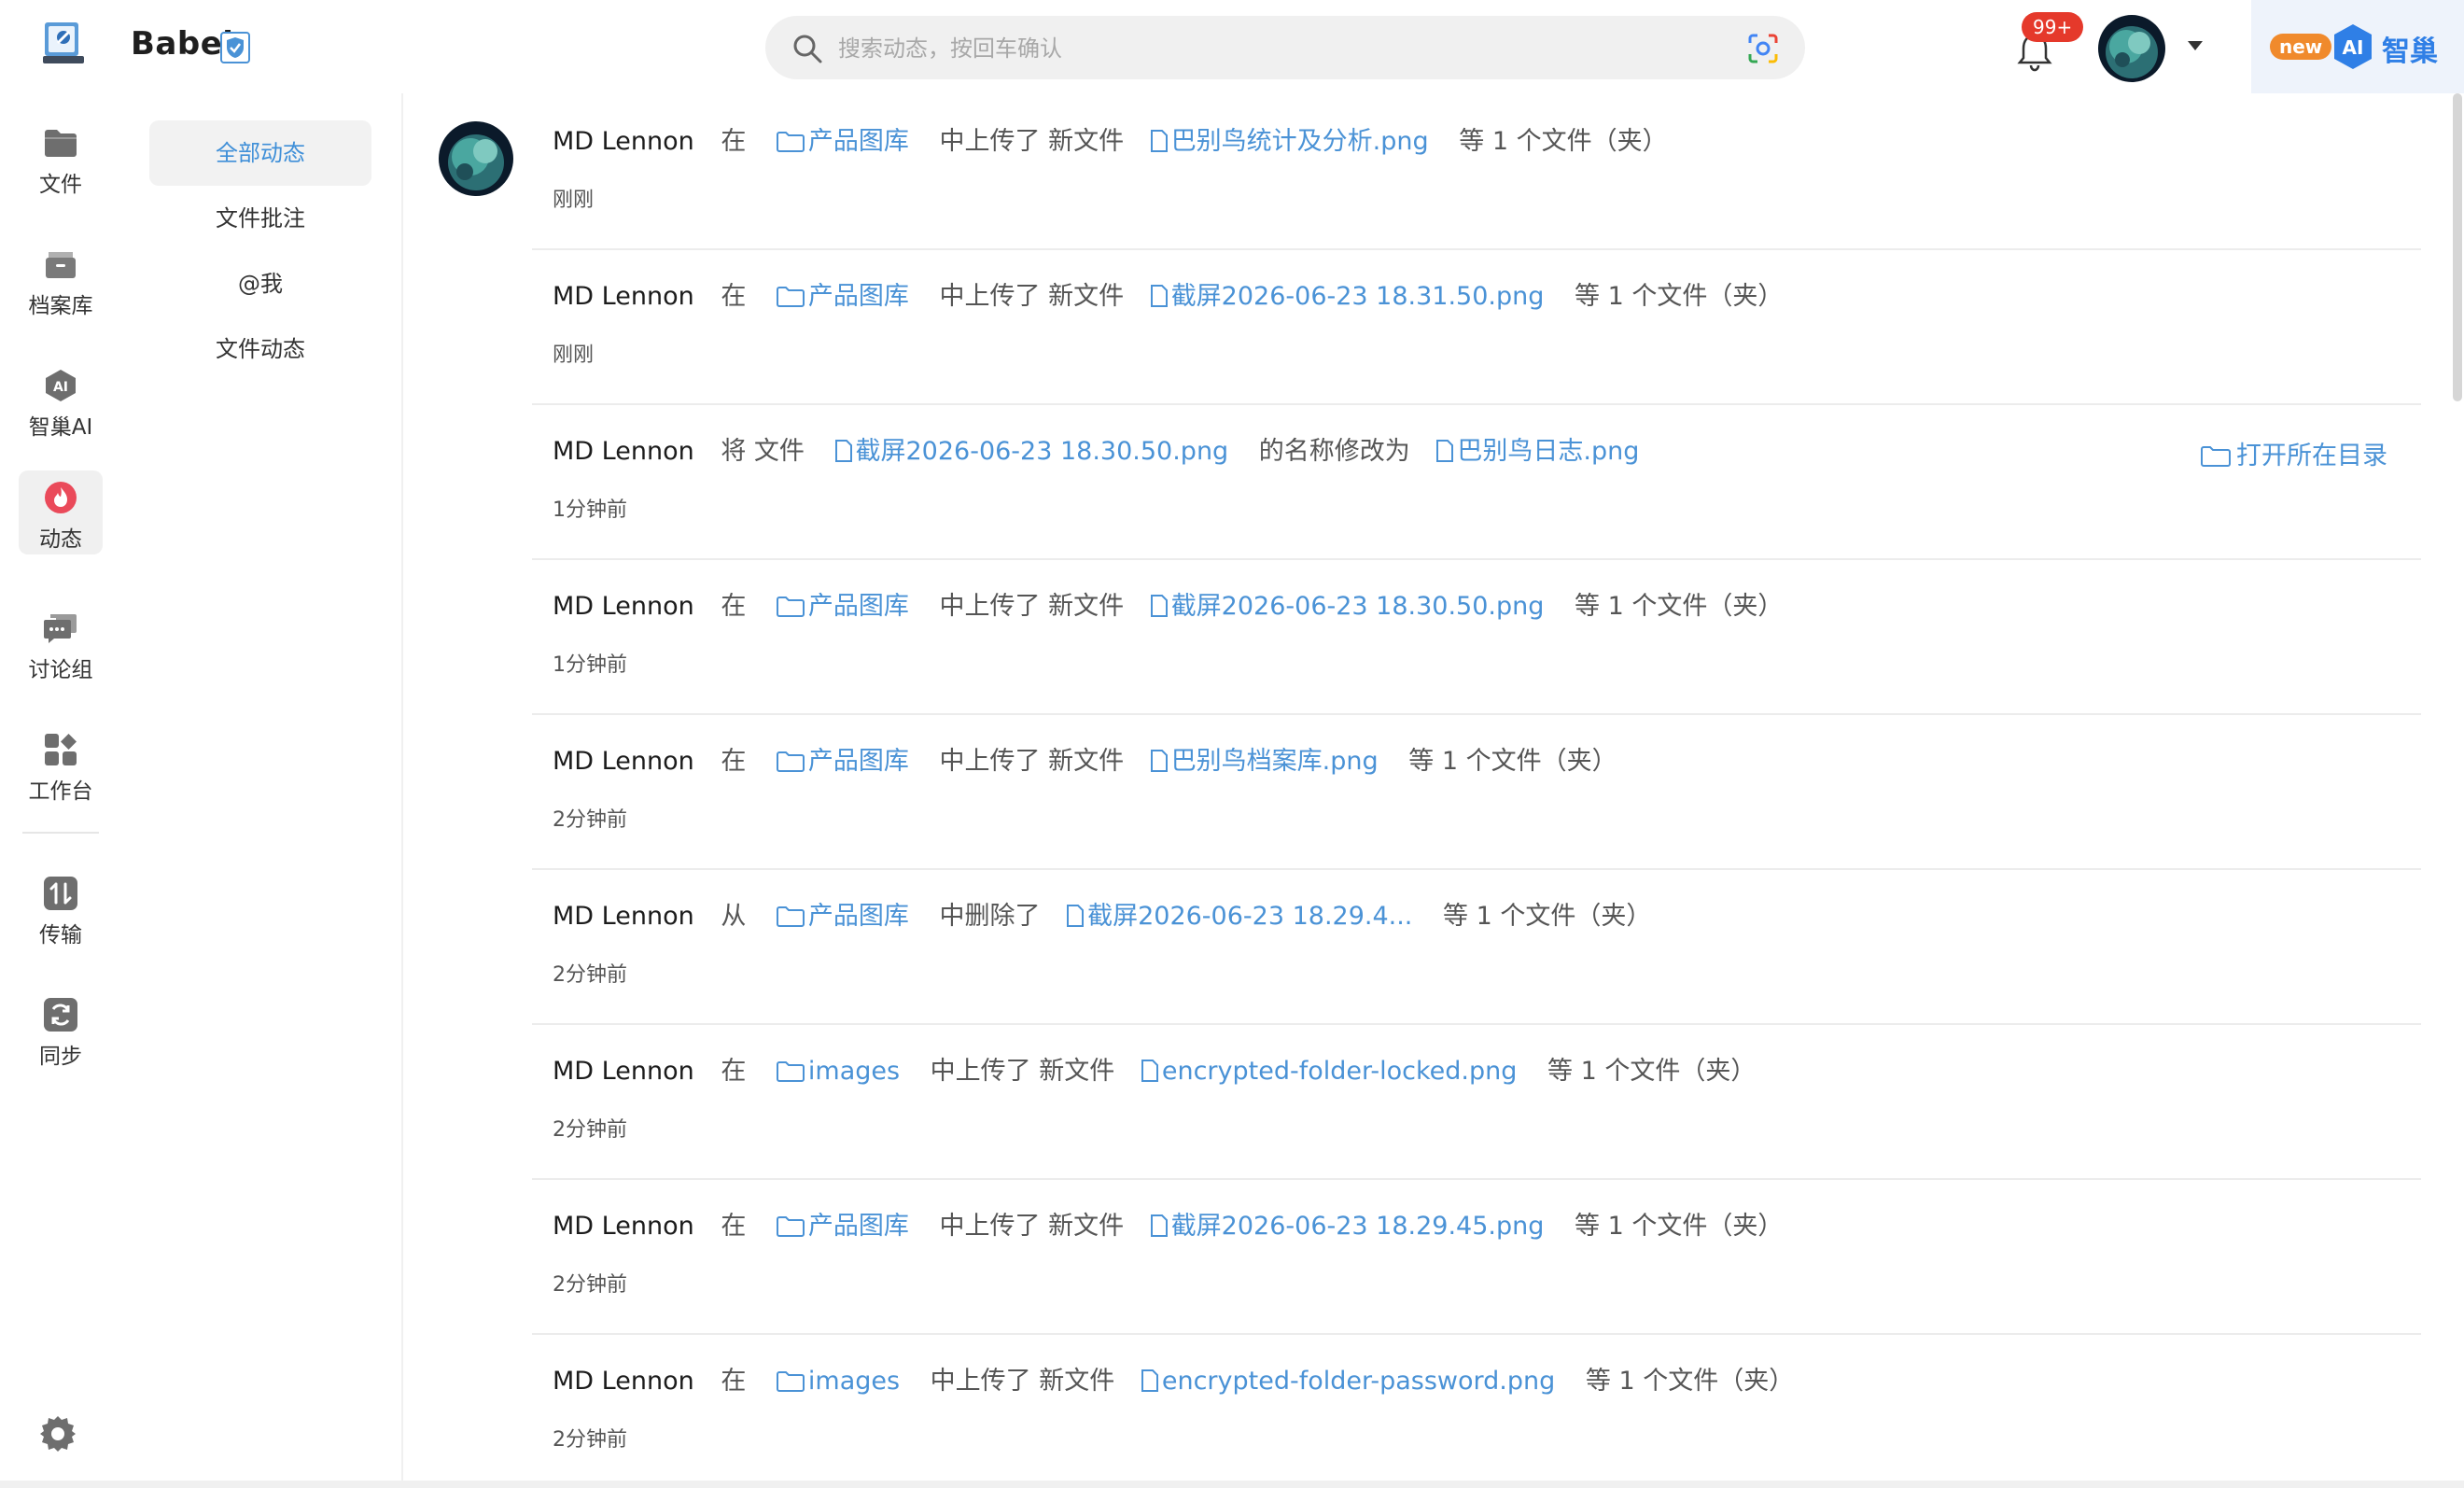 The width and height of the screenshot is (2464, 1488). Describe the element at coordinates (61, 279) in the screenshot. I see `nav-item-archive: 档案库` at that location.